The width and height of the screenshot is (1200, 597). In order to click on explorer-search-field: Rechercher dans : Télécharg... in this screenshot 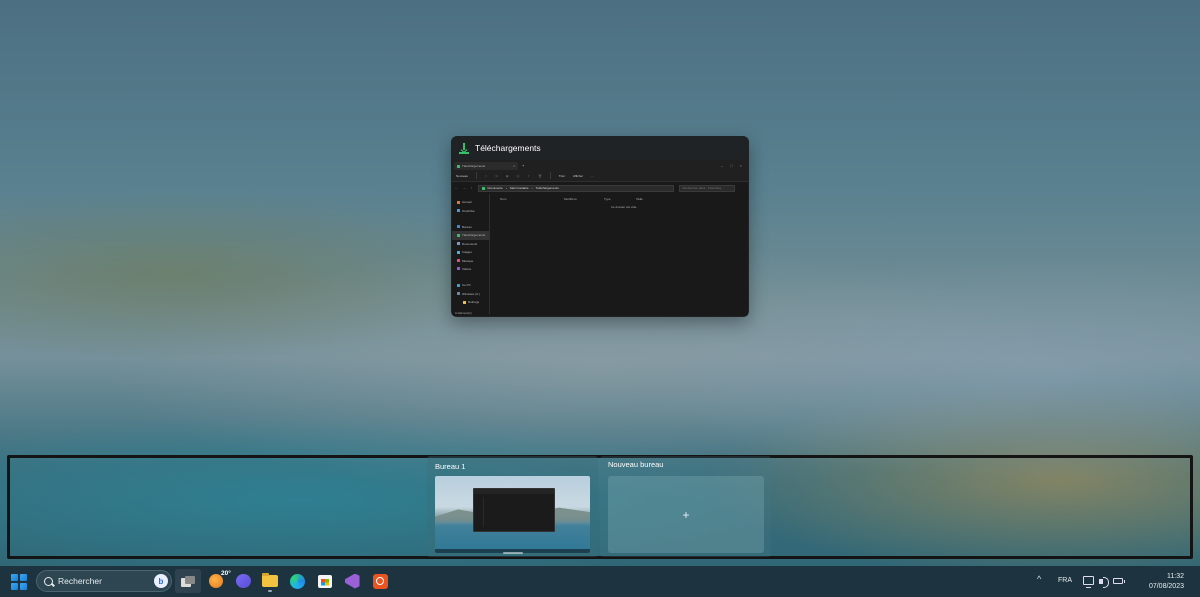, I will do `click(706, 188)`.